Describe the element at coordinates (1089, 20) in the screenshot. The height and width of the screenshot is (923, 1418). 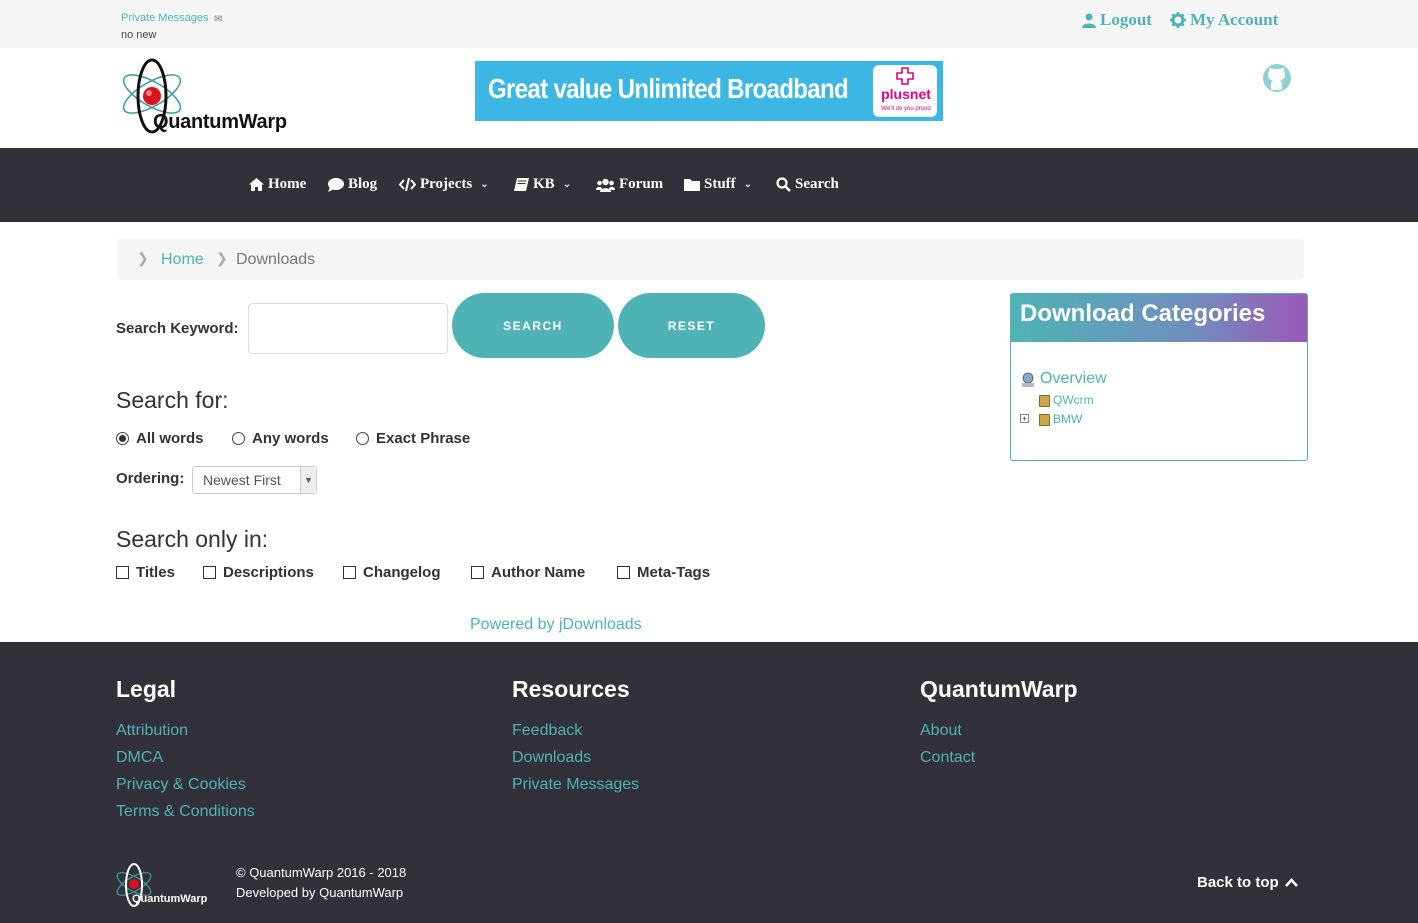
I see `user-icon` at that location.